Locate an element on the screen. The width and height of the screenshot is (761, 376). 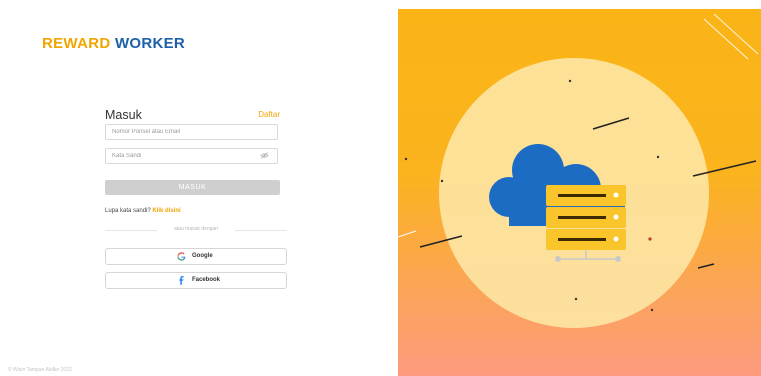
brand-logo-part2: WORKER is located at coordinates (150, 43).